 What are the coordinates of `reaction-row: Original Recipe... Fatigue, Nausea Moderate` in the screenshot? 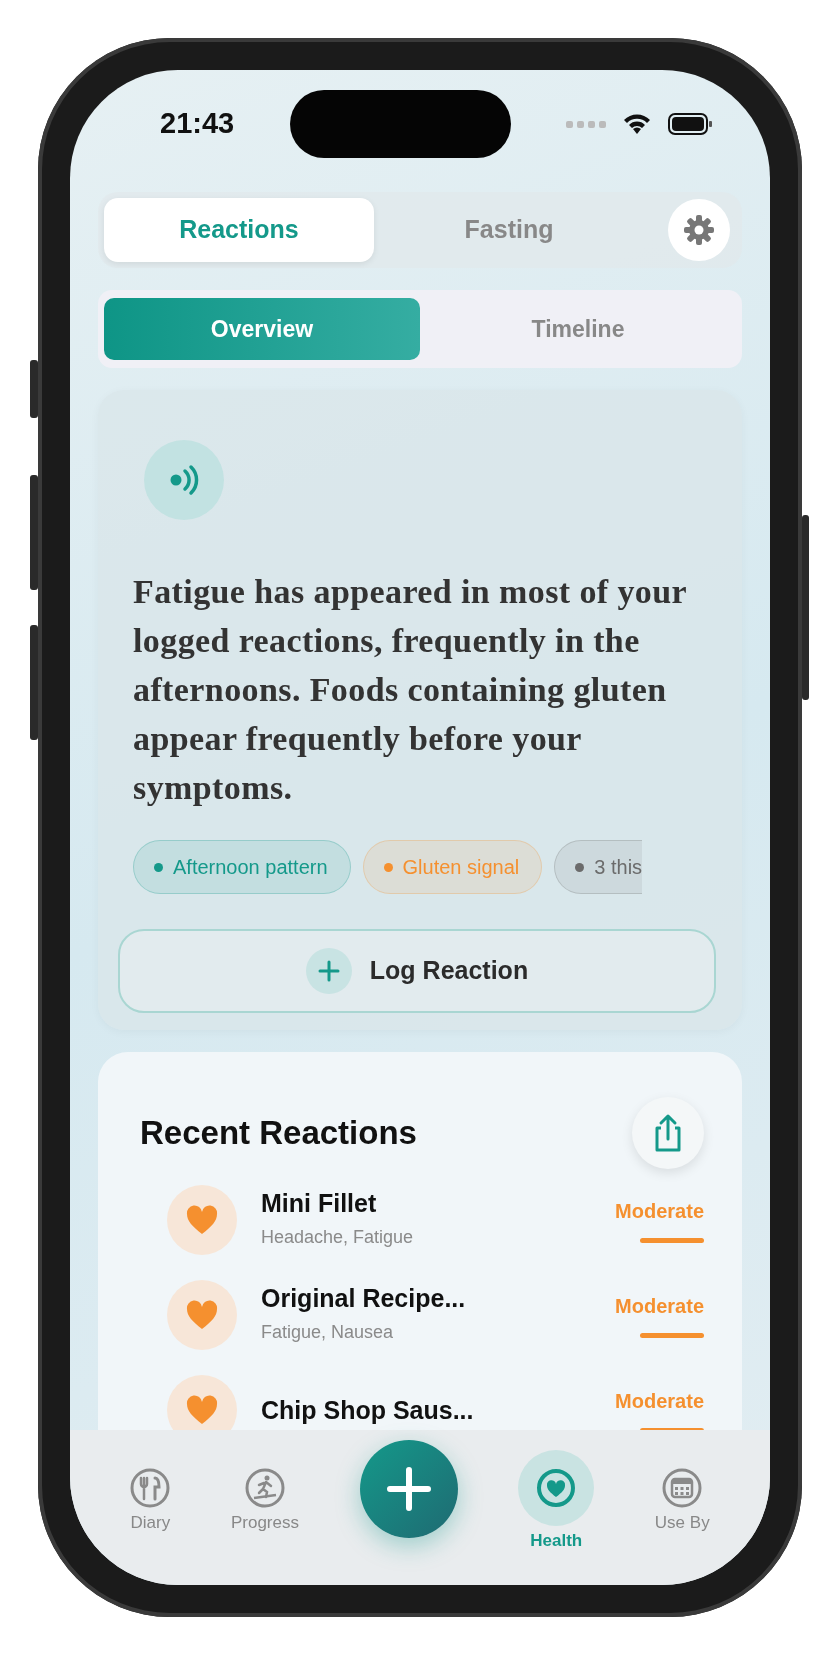 It's located at (422, 1314).